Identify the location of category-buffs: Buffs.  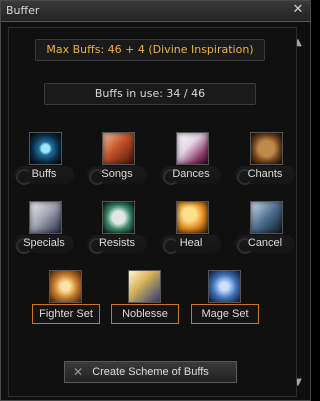
(44, 164).